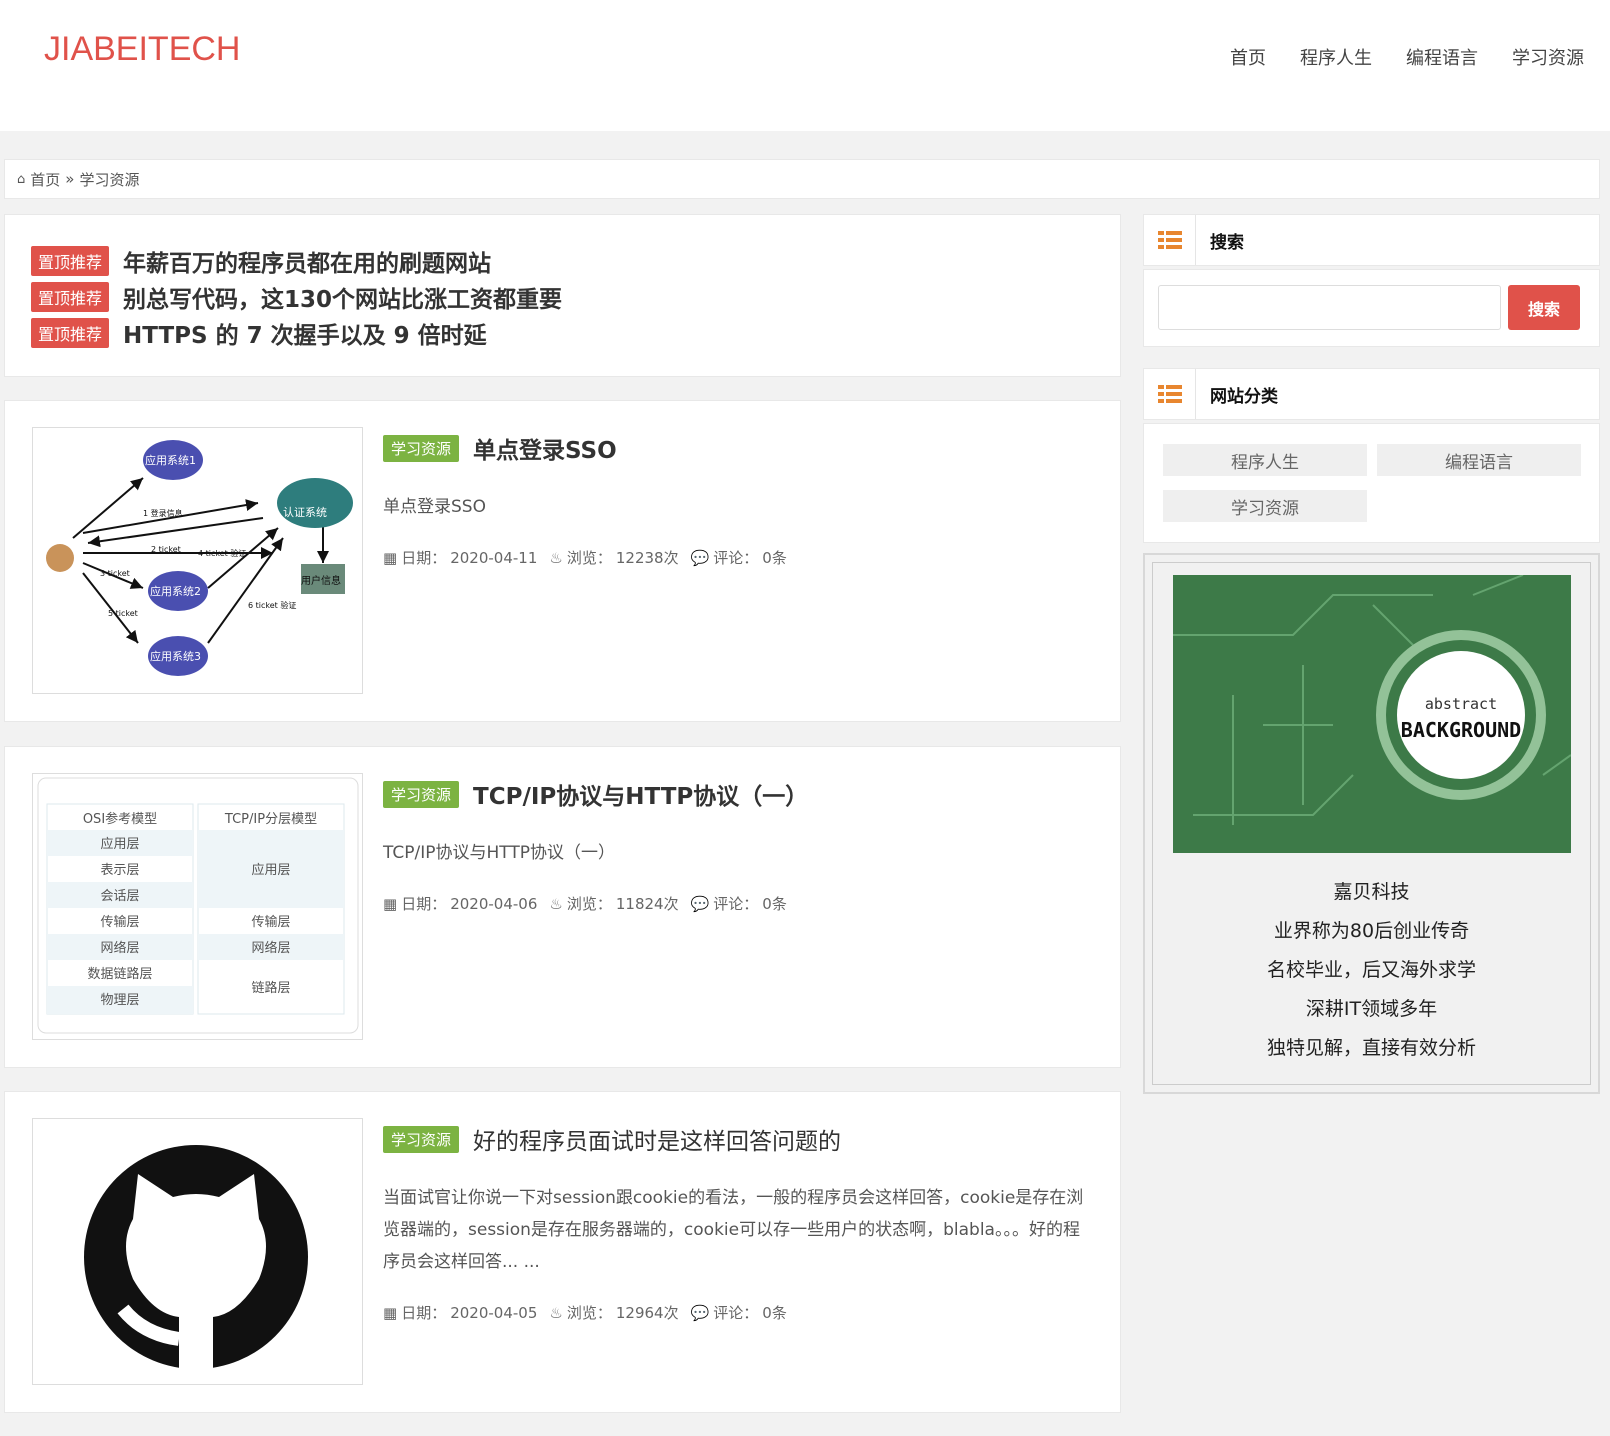  Describe the element at coordinates (545, 448) in the screenshot. I see `post-title: 单点登录SSO` at that location.